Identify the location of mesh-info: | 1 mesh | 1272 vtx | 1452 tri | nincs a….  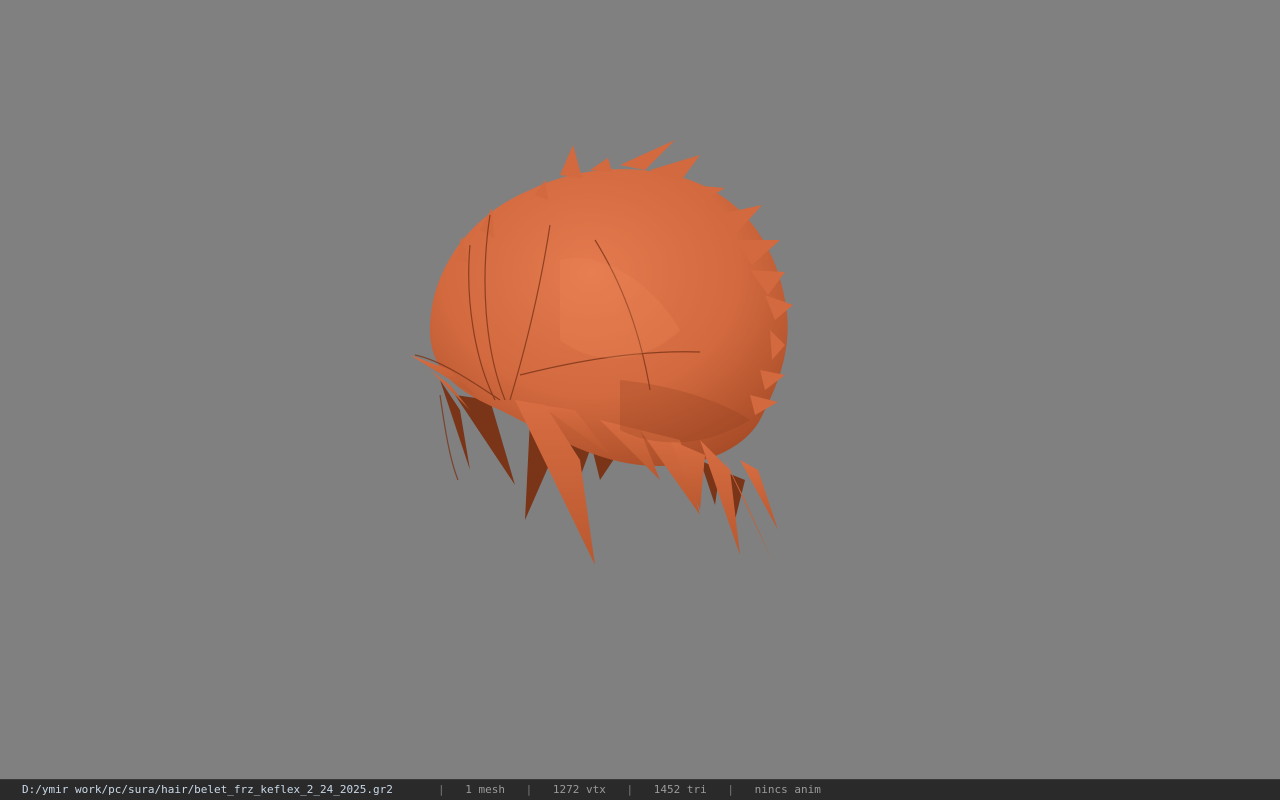
(636, 790).